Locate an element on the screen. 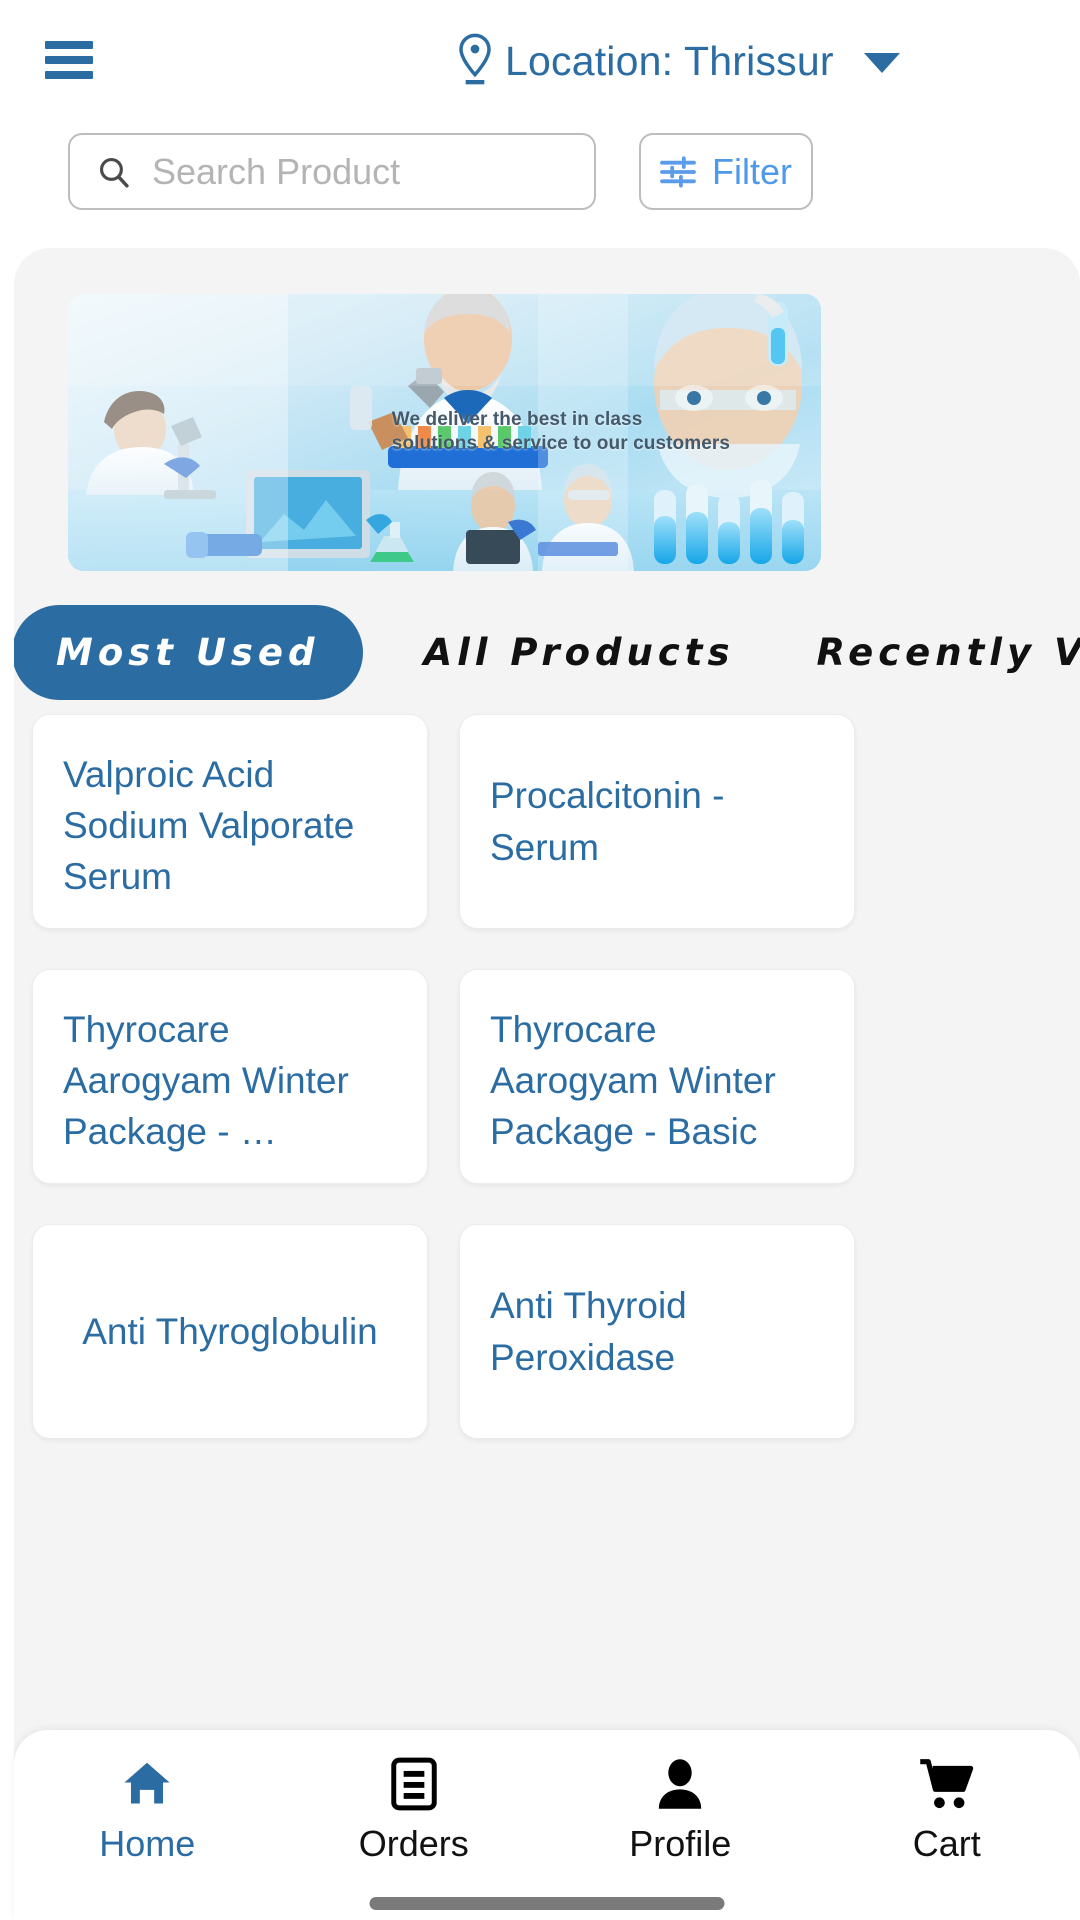 This screenshot has width=1080, height=1920. location-selector: Location: Thrissur is located at coordinates (677, 61).